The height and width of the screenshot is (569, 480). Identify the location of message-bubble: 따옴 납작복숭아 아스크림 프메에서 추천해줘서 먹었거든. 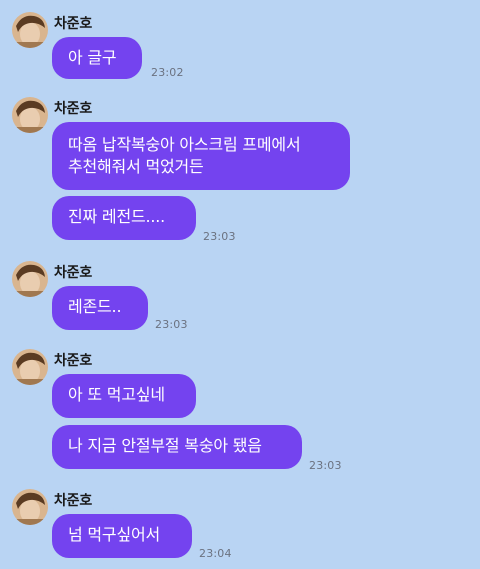
(201, 156).